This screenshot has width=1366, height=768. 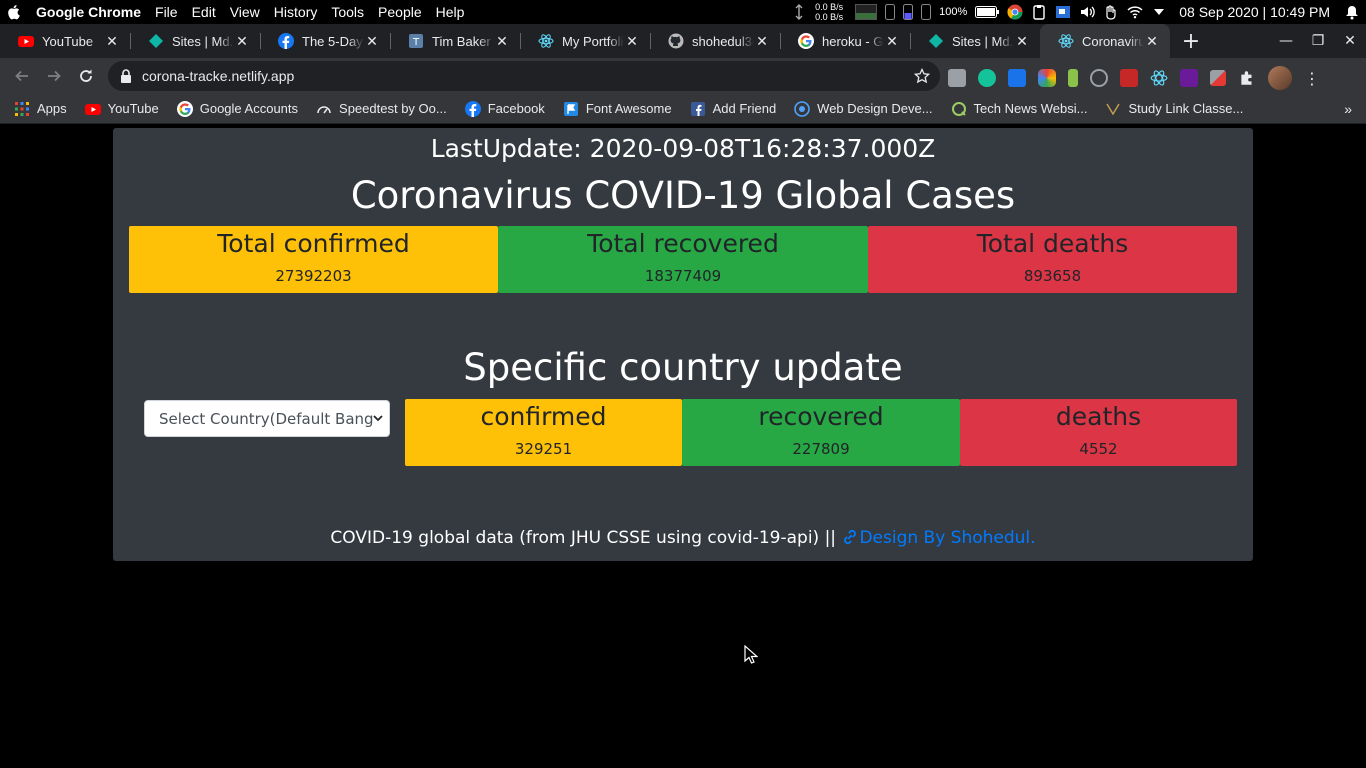 I want to click on extension-5-icon, so click(x=1073, y=78).